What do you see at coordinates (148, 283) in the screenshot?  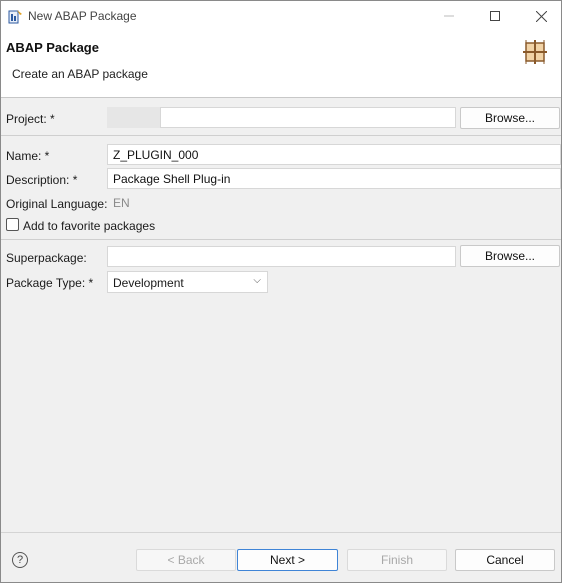 I see `package-type-value: Development` at bounding box center [148, 283].